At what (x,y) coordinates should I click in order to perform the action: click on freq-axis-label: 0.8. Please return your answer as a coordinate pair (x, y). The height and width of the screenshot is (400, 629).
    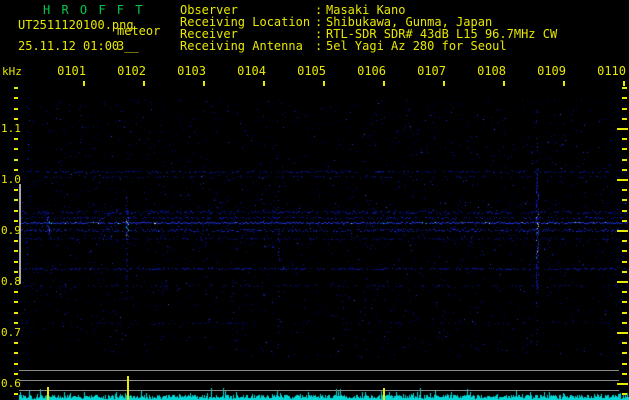
    Looking at the image, I should click on (11, 281).